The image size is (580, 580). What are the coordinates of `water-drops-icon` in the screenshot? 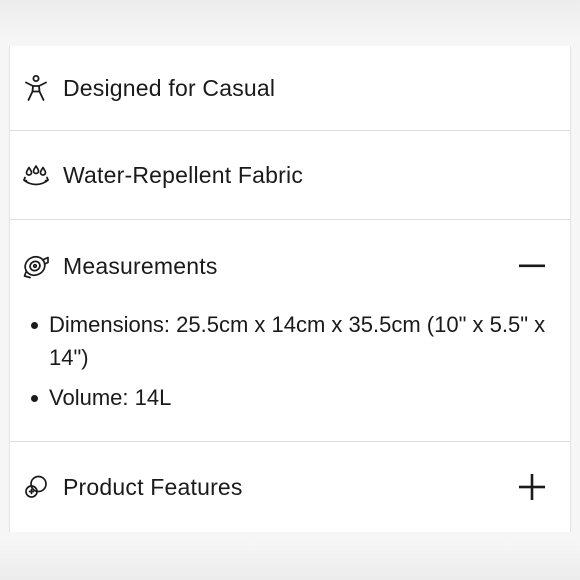 It's located at (36, 176).